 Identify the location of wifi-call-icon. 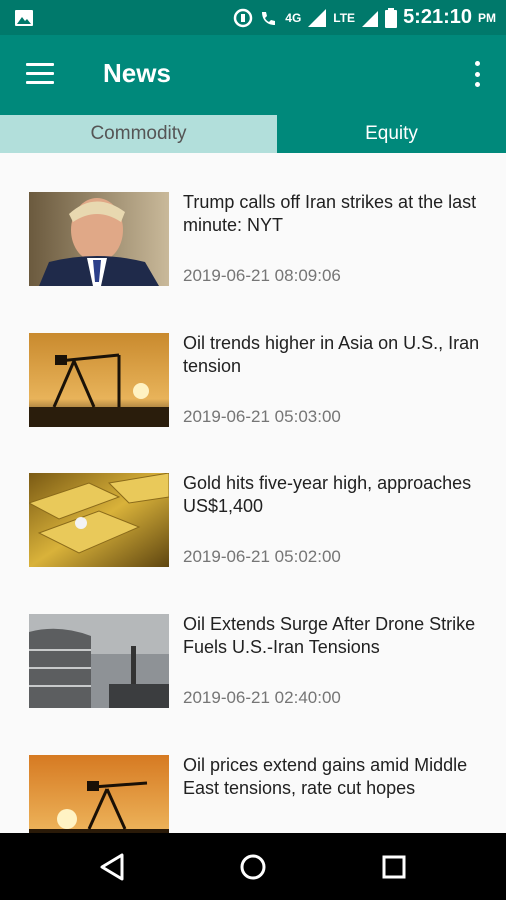
(269, 18).